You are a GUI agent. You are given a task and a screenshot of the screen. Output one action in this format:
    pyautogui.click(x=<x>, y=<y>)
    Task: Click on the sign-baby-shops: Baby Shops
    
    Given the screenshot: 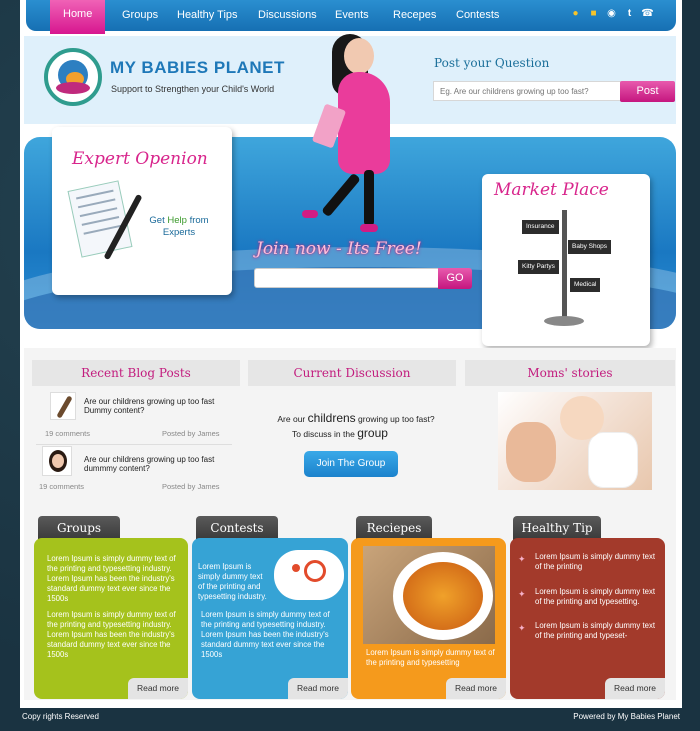 What is the action you would take?
    pyautogui.click(x=590, y=247)
    